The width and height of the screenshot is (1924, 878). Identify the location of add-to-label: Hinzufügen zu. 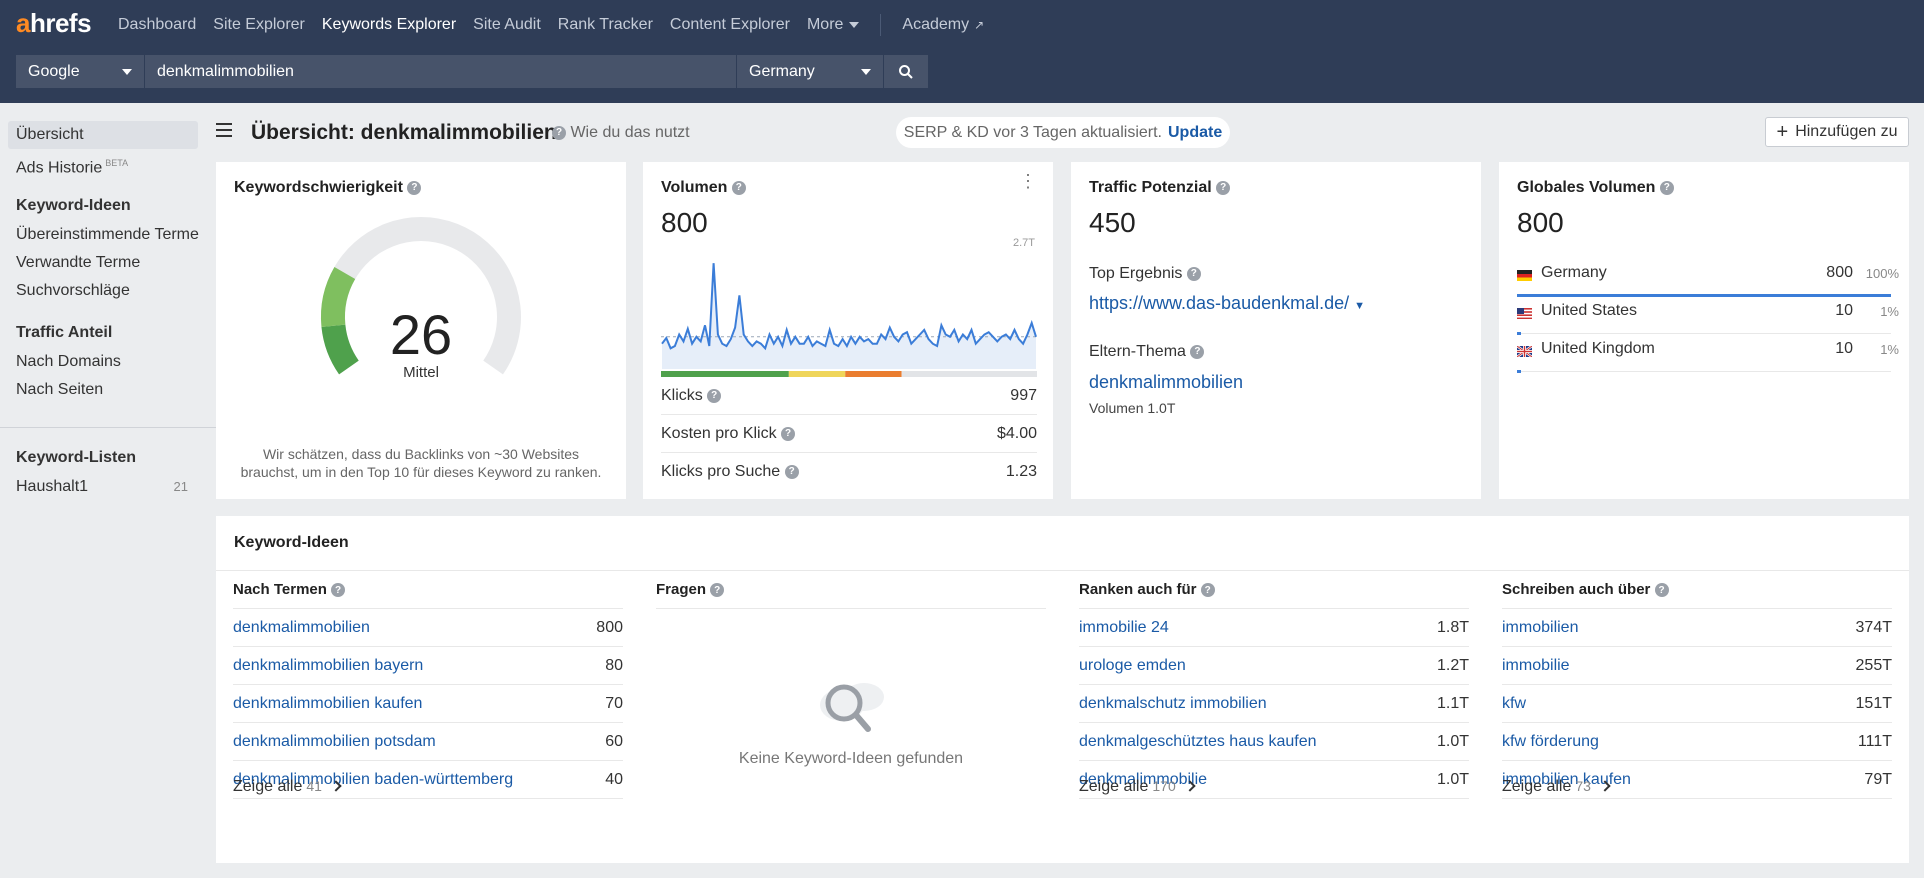
(1846, 131).